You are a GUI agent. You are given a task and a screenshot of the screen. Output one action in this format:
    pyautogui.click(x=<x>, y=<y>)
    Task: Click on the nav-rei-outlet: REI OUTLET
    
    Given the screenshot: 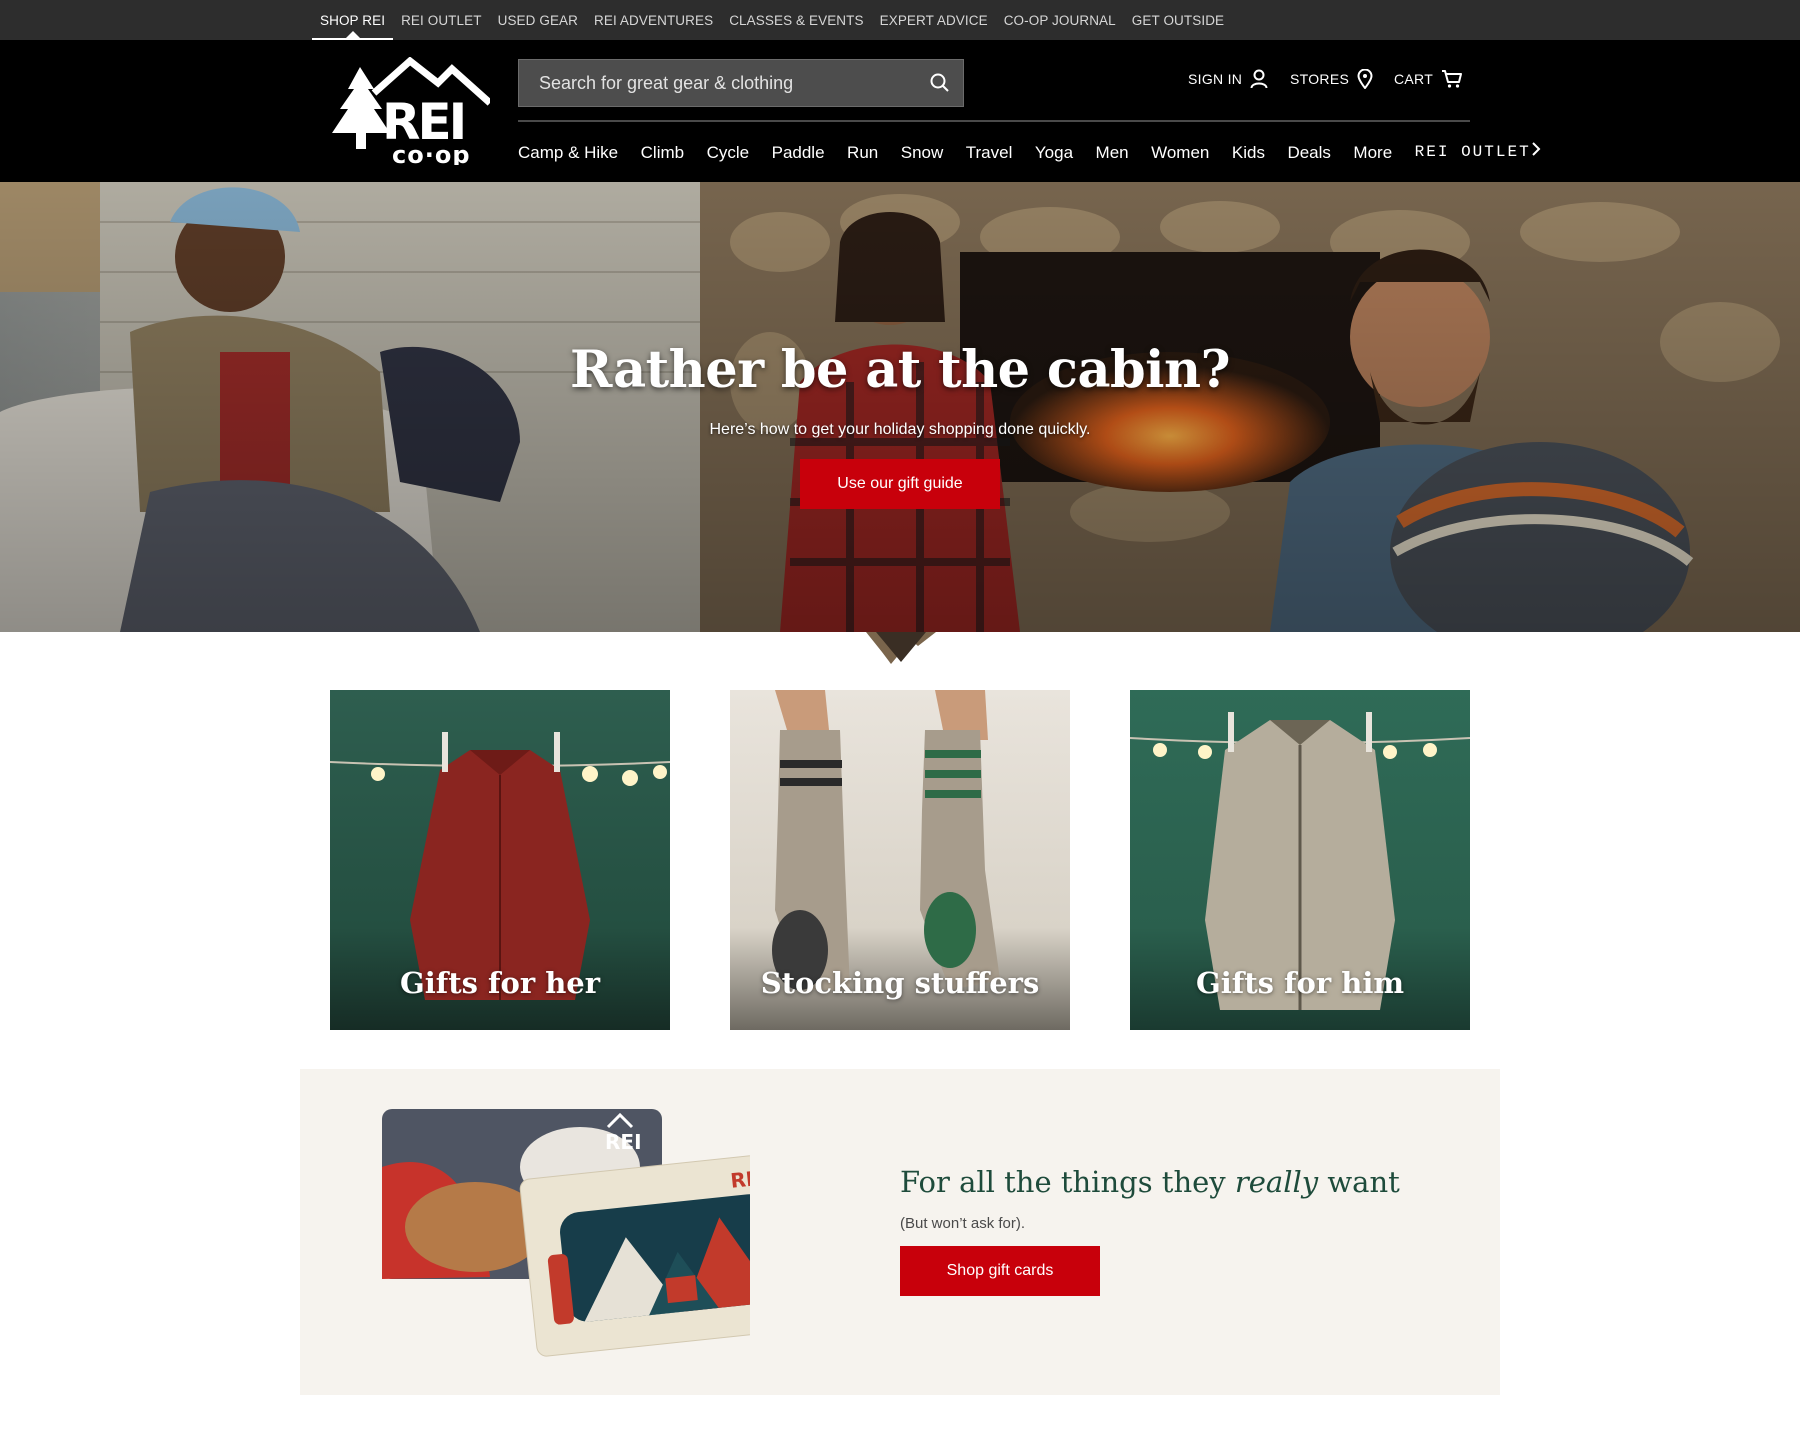 What is the action you would take?
    pyautogui.click(x=1478, y=152)
    